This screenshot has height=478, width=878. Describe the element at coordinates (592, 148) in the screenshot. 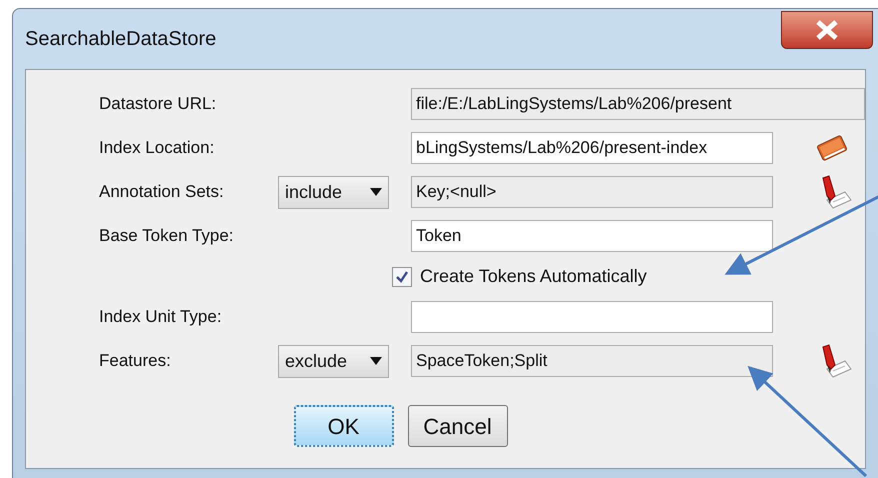

I see `text-field: bLingSystems/Lab%206/present-index` at that location.